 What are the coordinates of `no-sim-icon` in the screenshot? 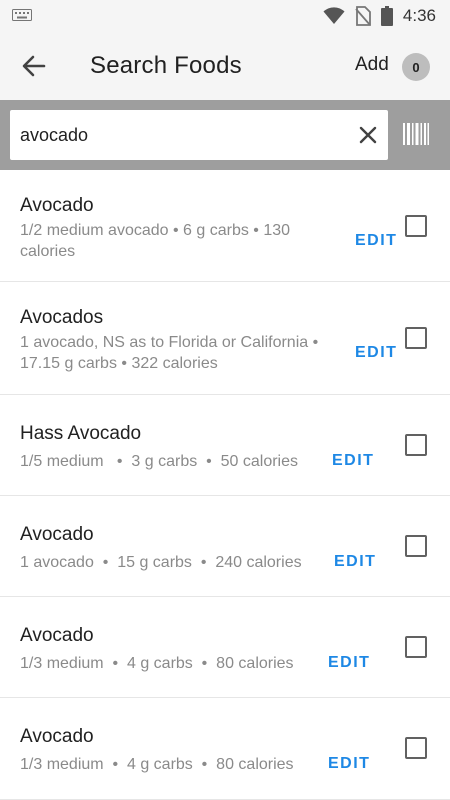 It's located at (363, 16).